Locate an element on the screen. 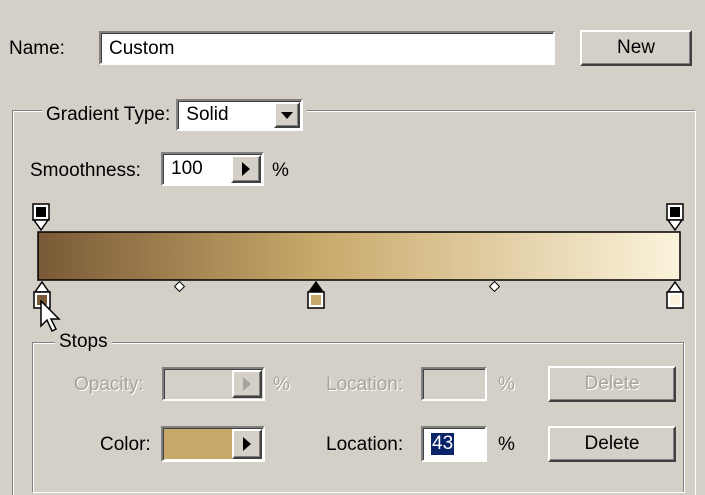  color-stop-right is located at coordinates (675, 294).